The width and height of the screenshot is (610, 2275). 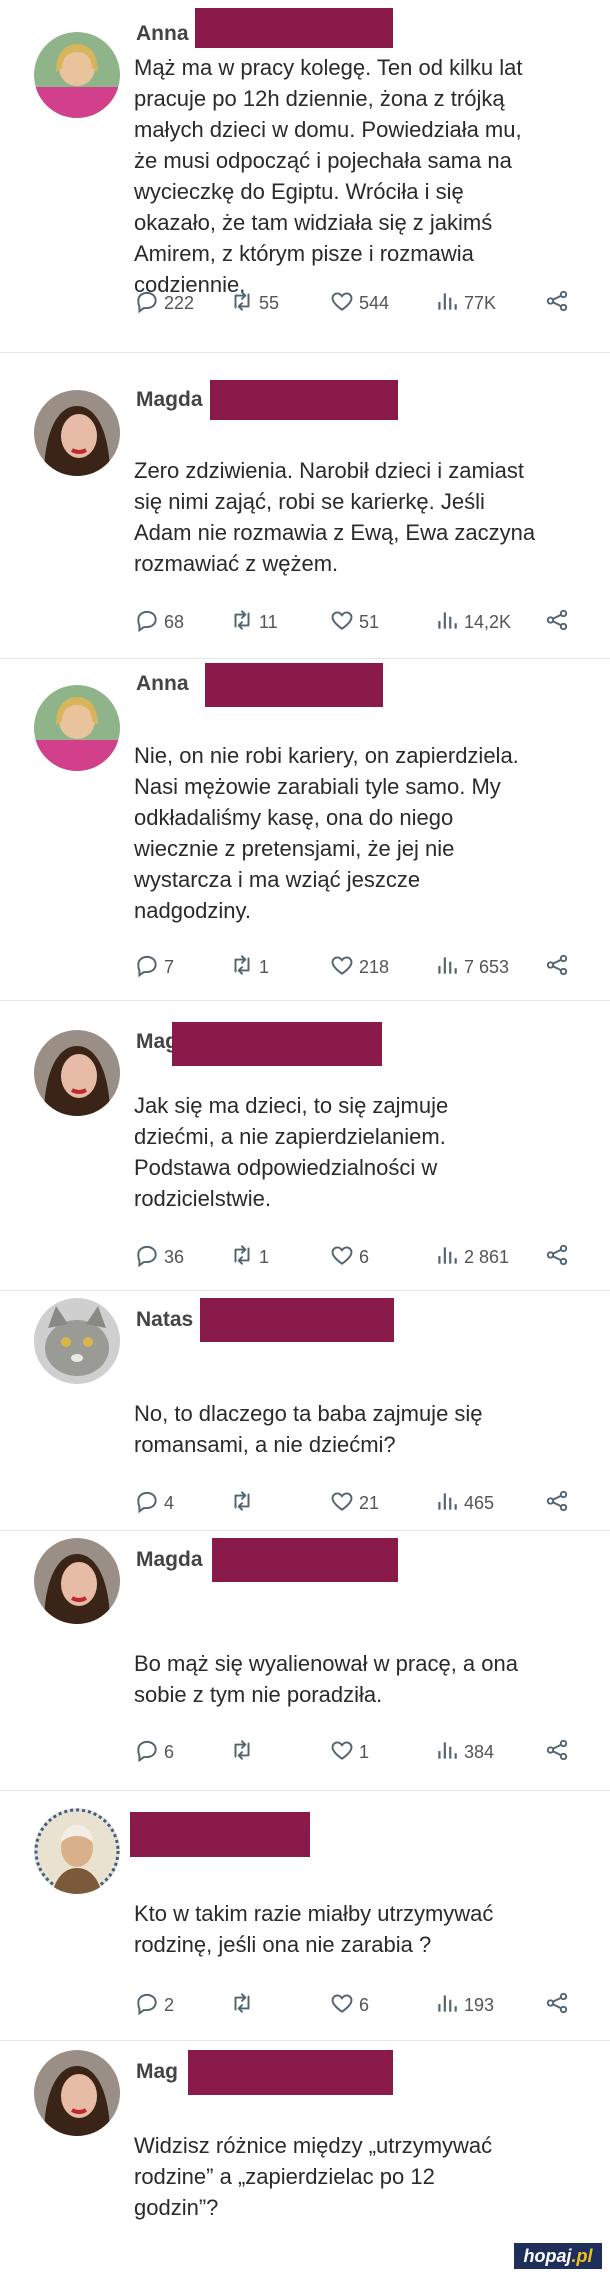 I want to click on tweet-text-line: rozmawiać z wężem., so click(x=236, y=563).